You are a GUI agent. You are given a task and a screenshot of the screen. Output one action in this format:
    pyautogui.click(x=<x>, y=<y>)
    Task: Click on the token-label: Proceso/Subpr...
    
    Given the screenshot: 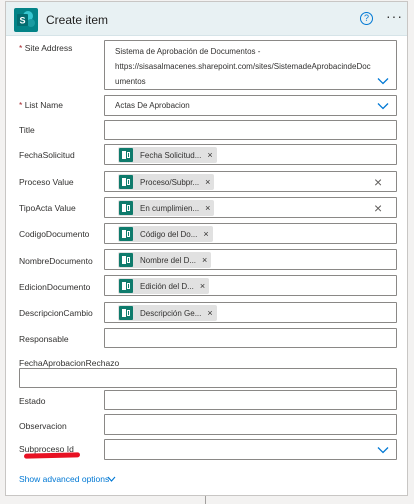 What is the action you would take?
    pyautogui.click(x=170, y=182)
    